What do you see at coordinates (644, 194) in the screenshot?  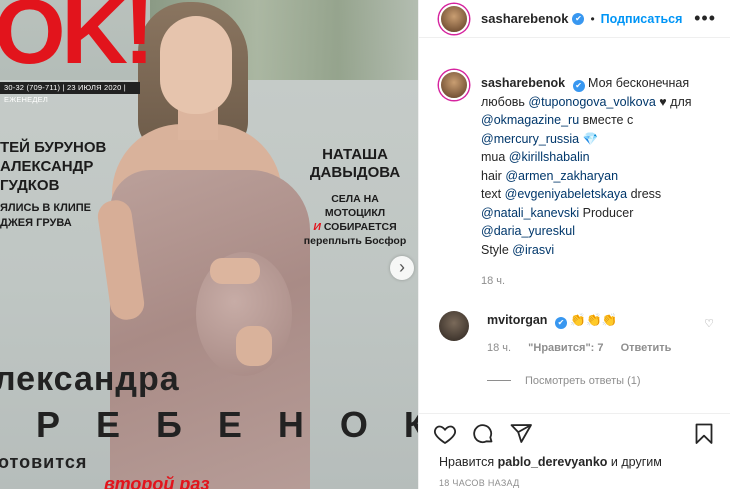 I see `caption-text: dress` at bounding box center [644, 194].